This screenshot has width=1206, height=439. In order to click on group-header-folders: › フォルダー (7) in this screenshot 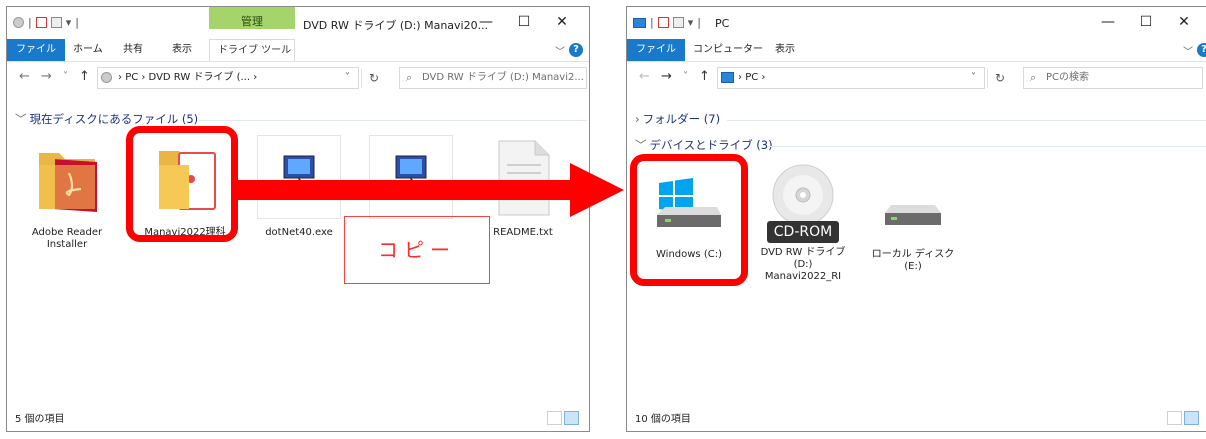, I will do `click(677, 119)`.